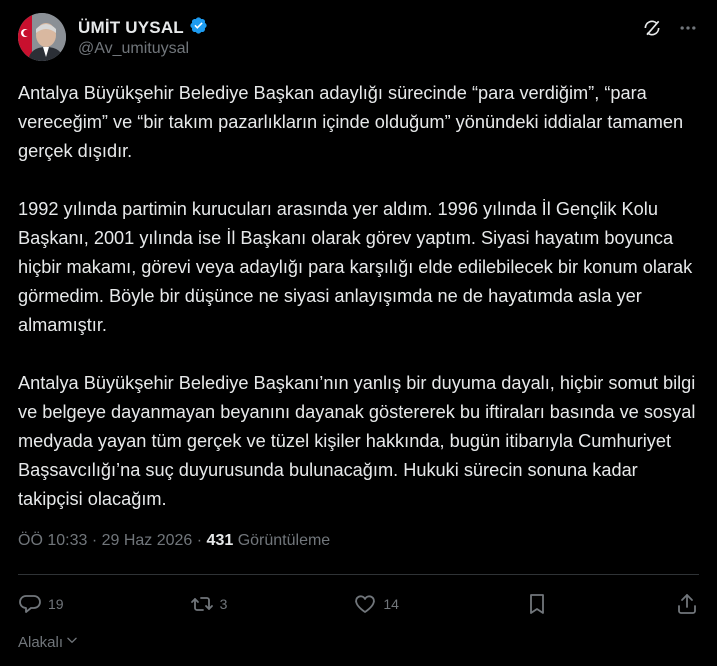 This screenshot has height=666, width=717. Describe the element at coordinates (365, 604) in the screenshot. I see `heart-icon` at that location.